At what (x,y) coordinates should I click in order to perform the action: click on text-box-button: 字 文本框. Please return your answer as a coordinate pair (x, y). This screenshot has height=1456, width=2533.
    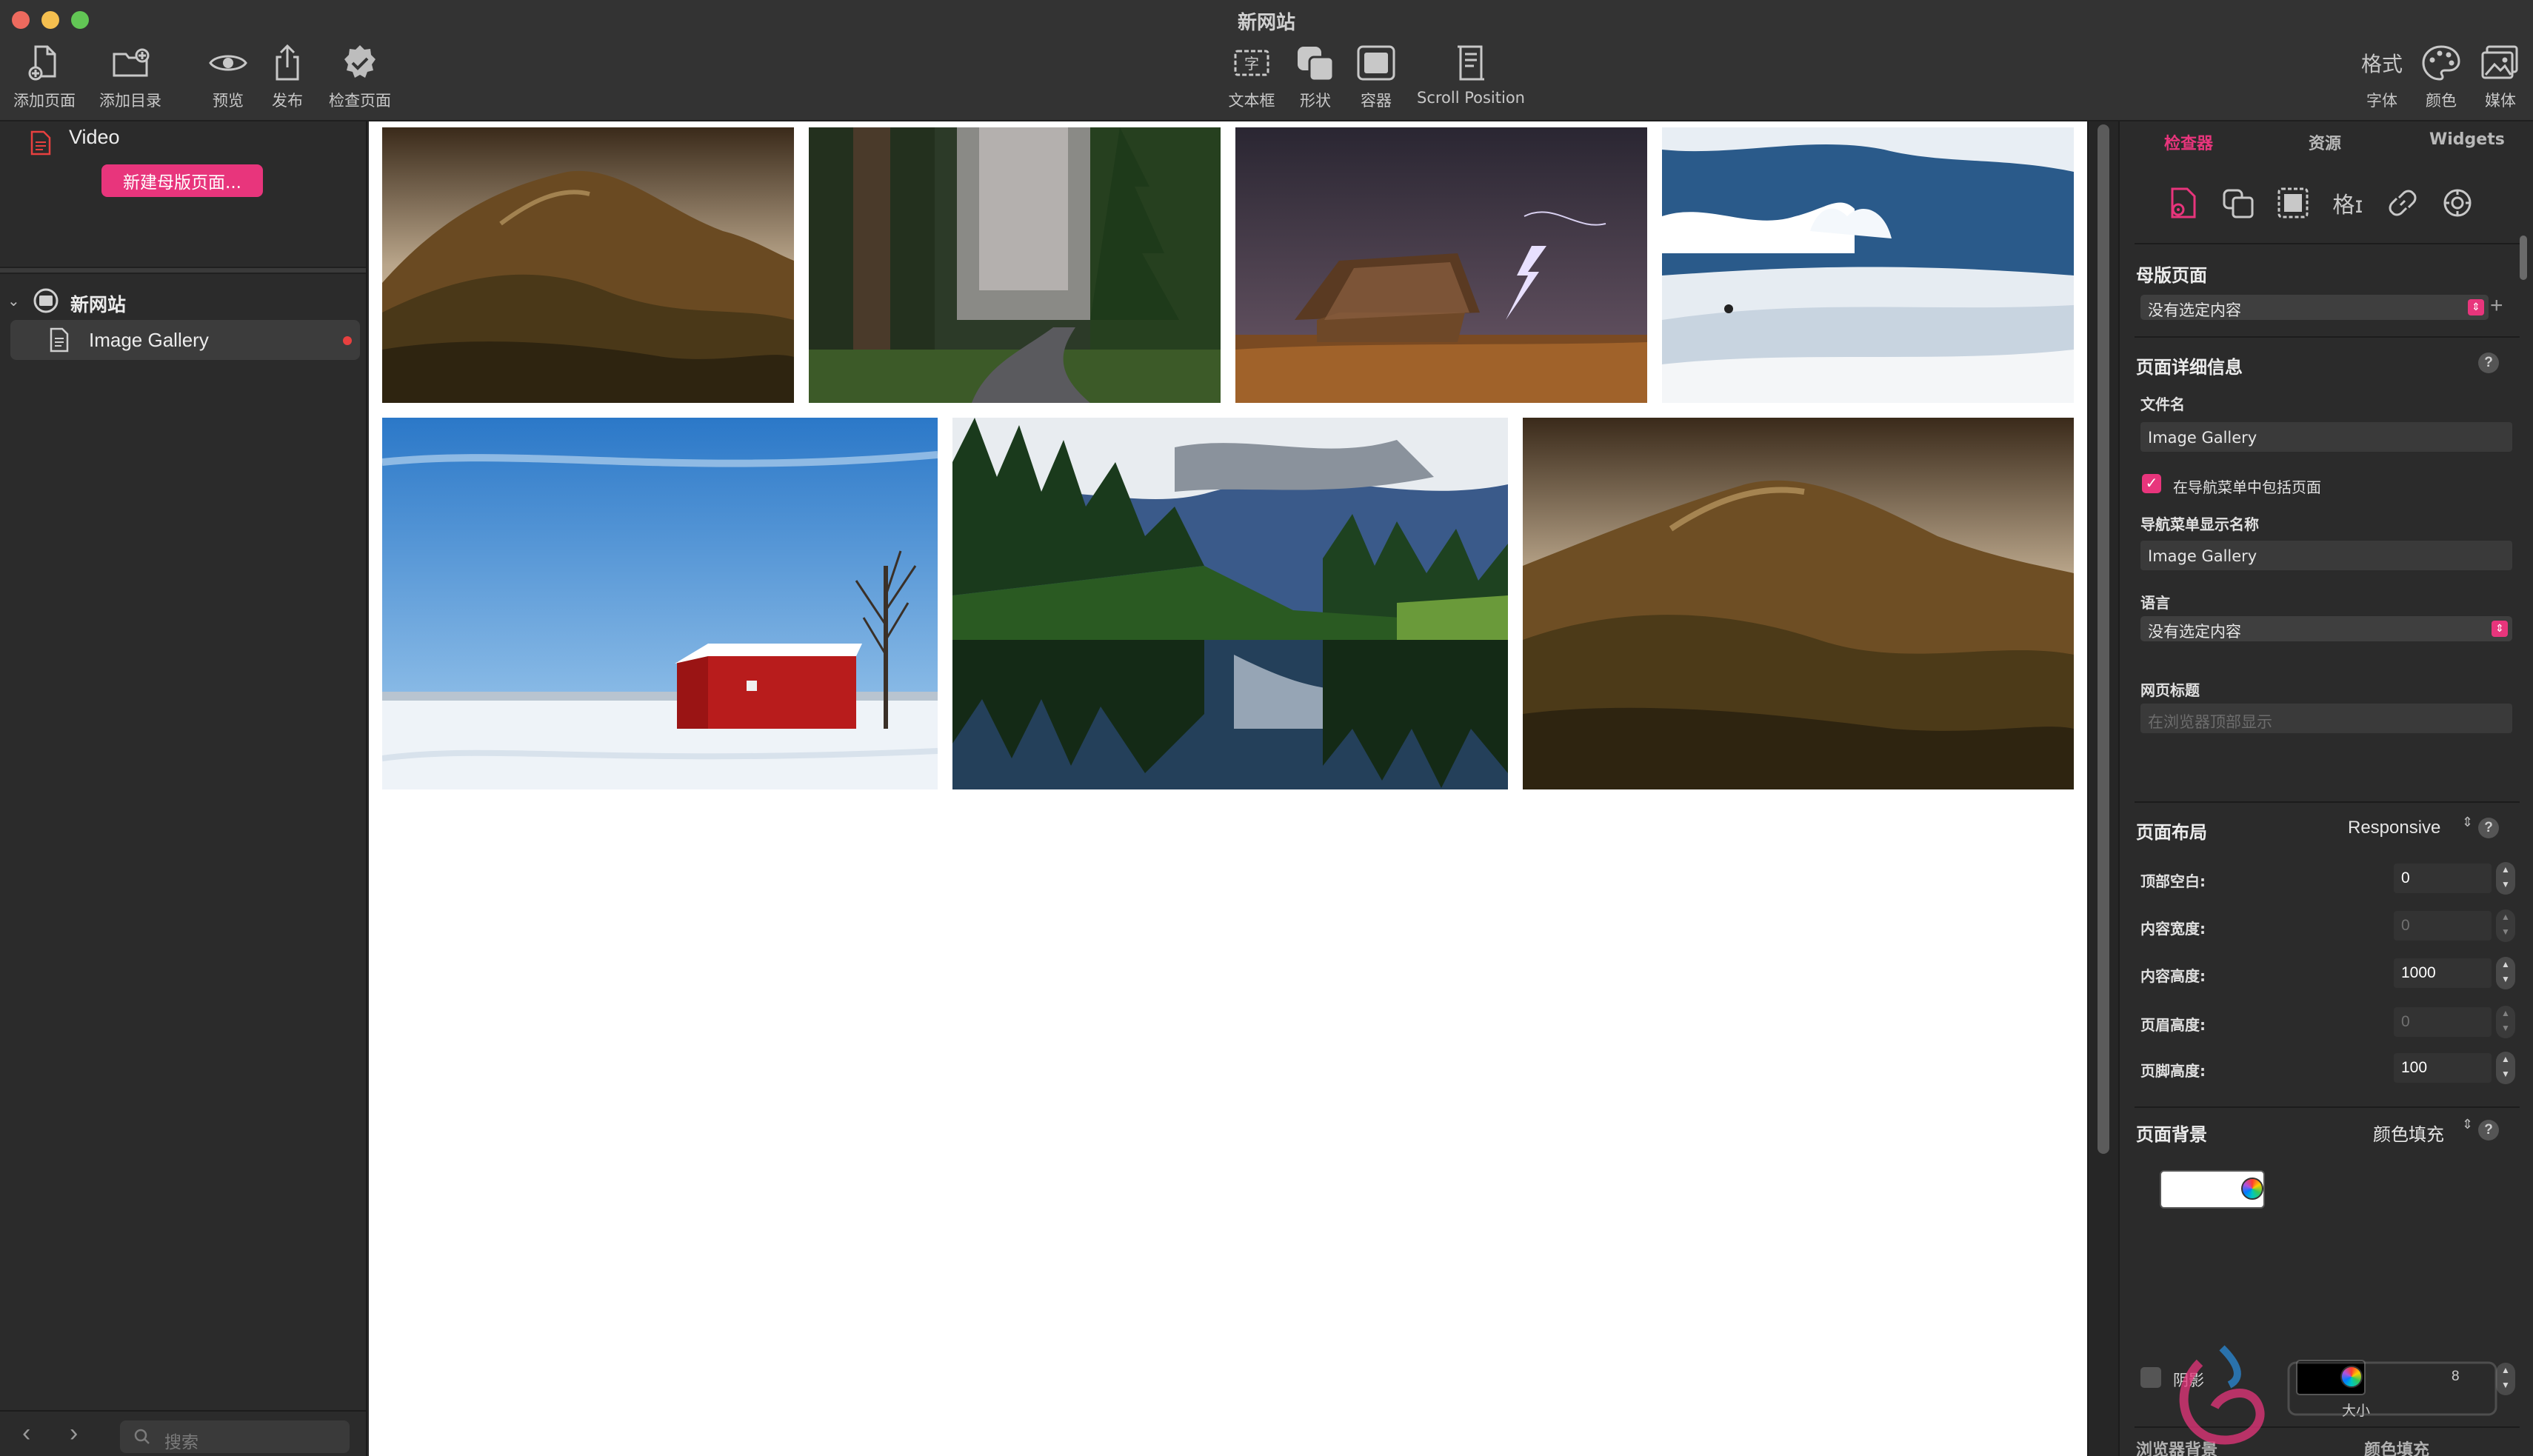
    Looking at the image, I should click on (1251, 77).